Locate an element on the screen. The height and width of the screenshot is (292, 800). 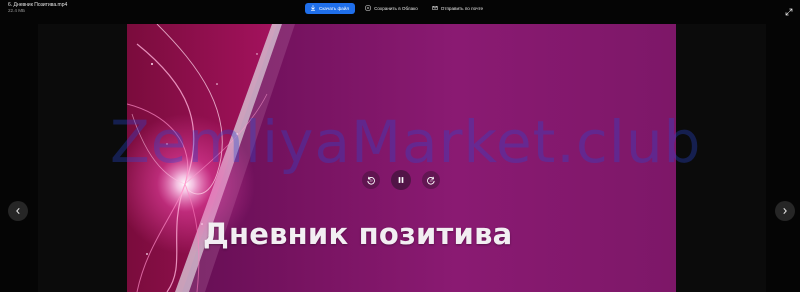
download-button: Скачать файл is located at coordinates (330, 8).